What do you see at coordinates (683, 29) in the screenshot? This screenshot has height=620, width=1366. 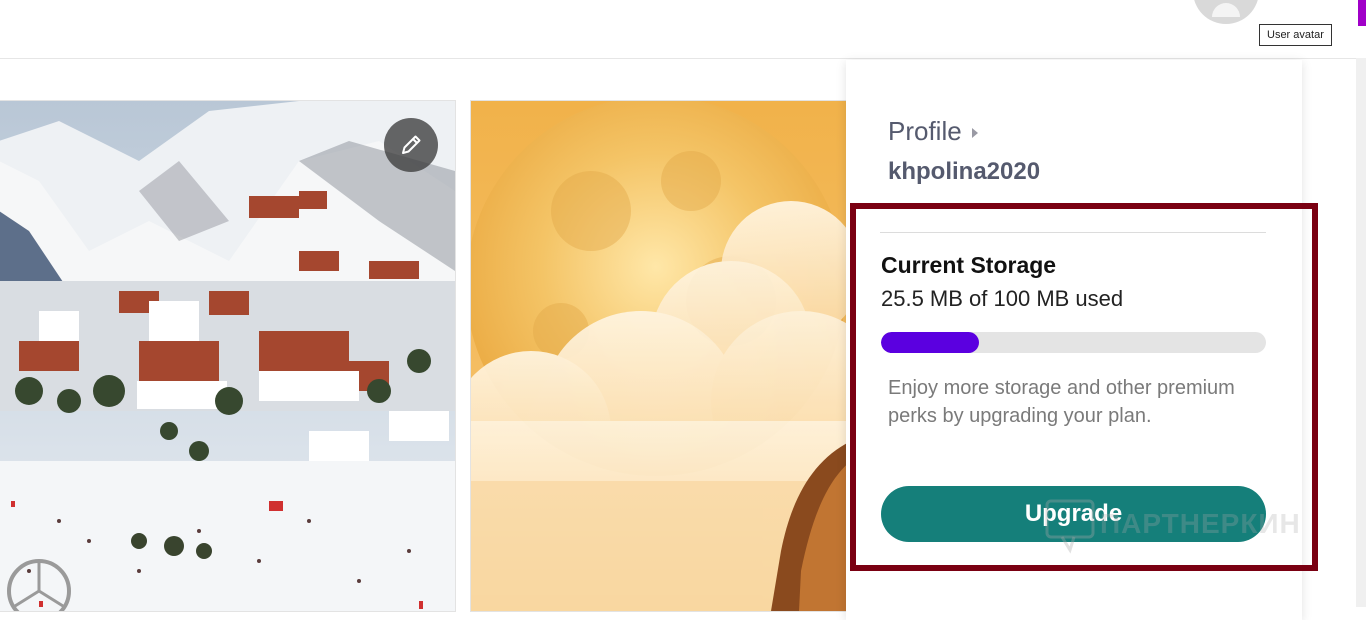 I see `top-header: User avatar` at bounding box center [683, 29].